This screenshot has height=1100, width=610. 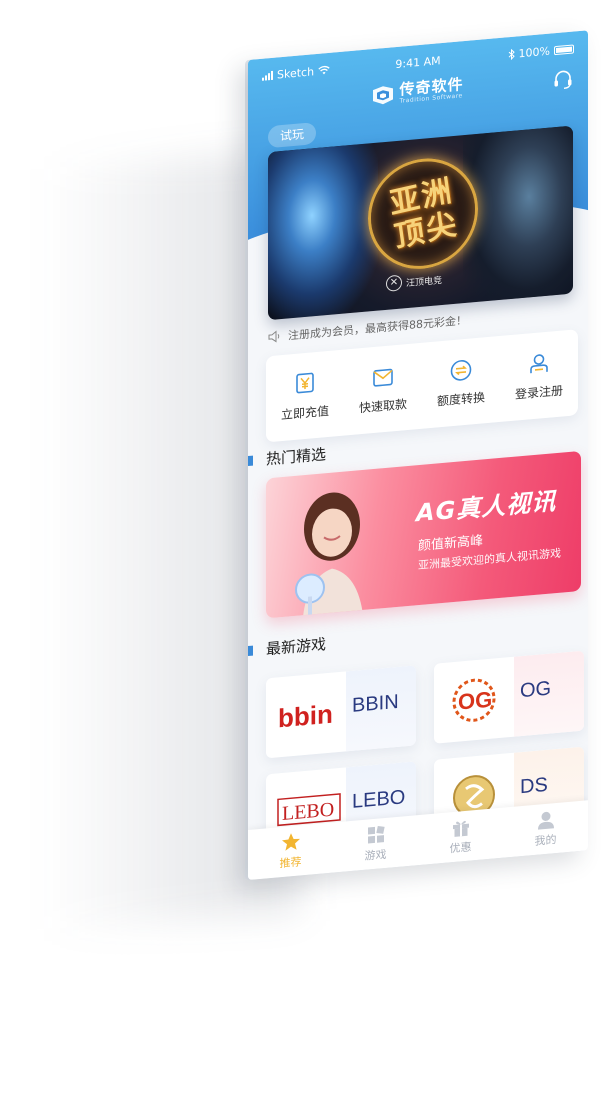 I want to click on exchange-icon, so click(x=461, y=370).